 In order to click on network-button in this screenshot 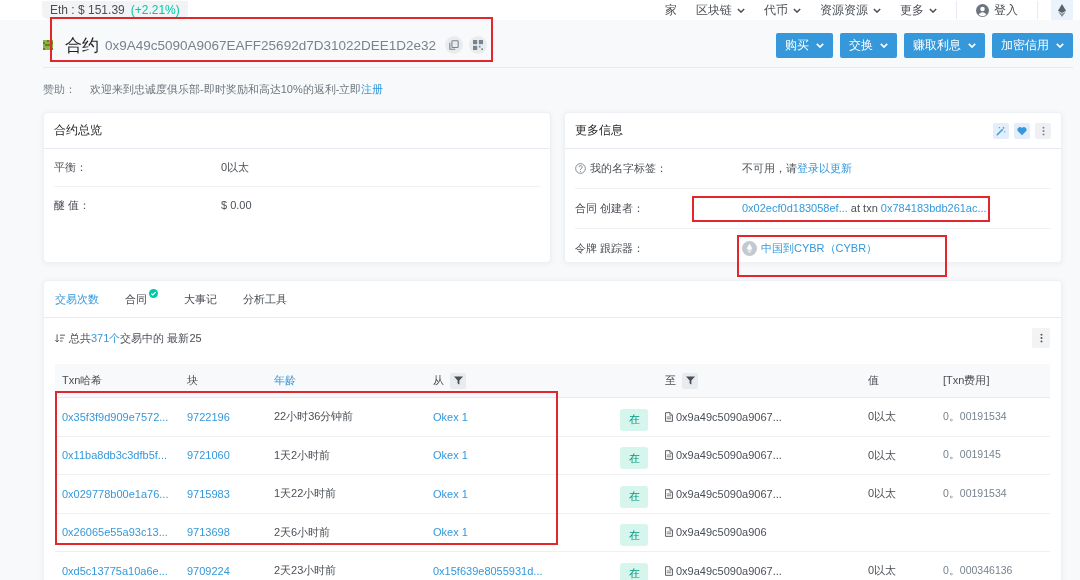, I will do `click(1062, 10)`.